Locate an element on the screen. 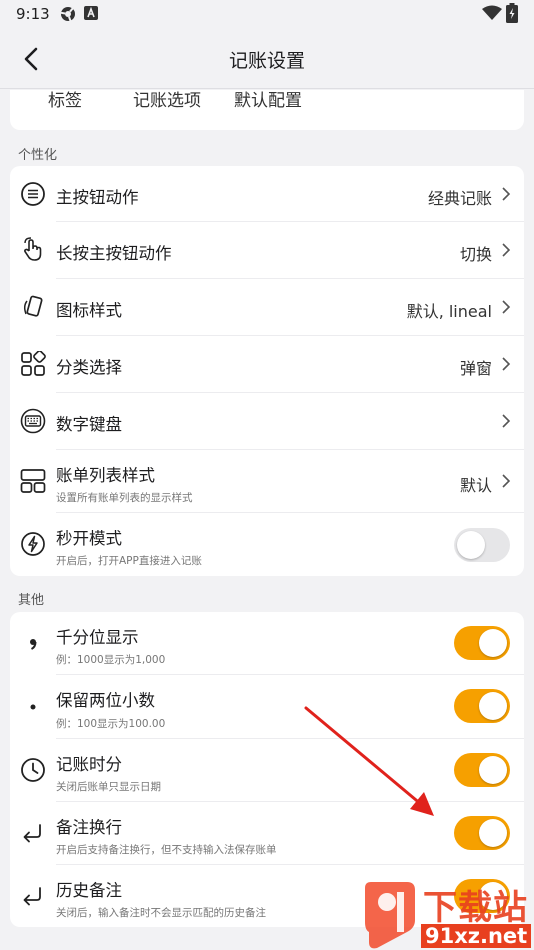 This screenshot has height=950, width=534. keyboard-status-icon is located at coordinates (91, 13).